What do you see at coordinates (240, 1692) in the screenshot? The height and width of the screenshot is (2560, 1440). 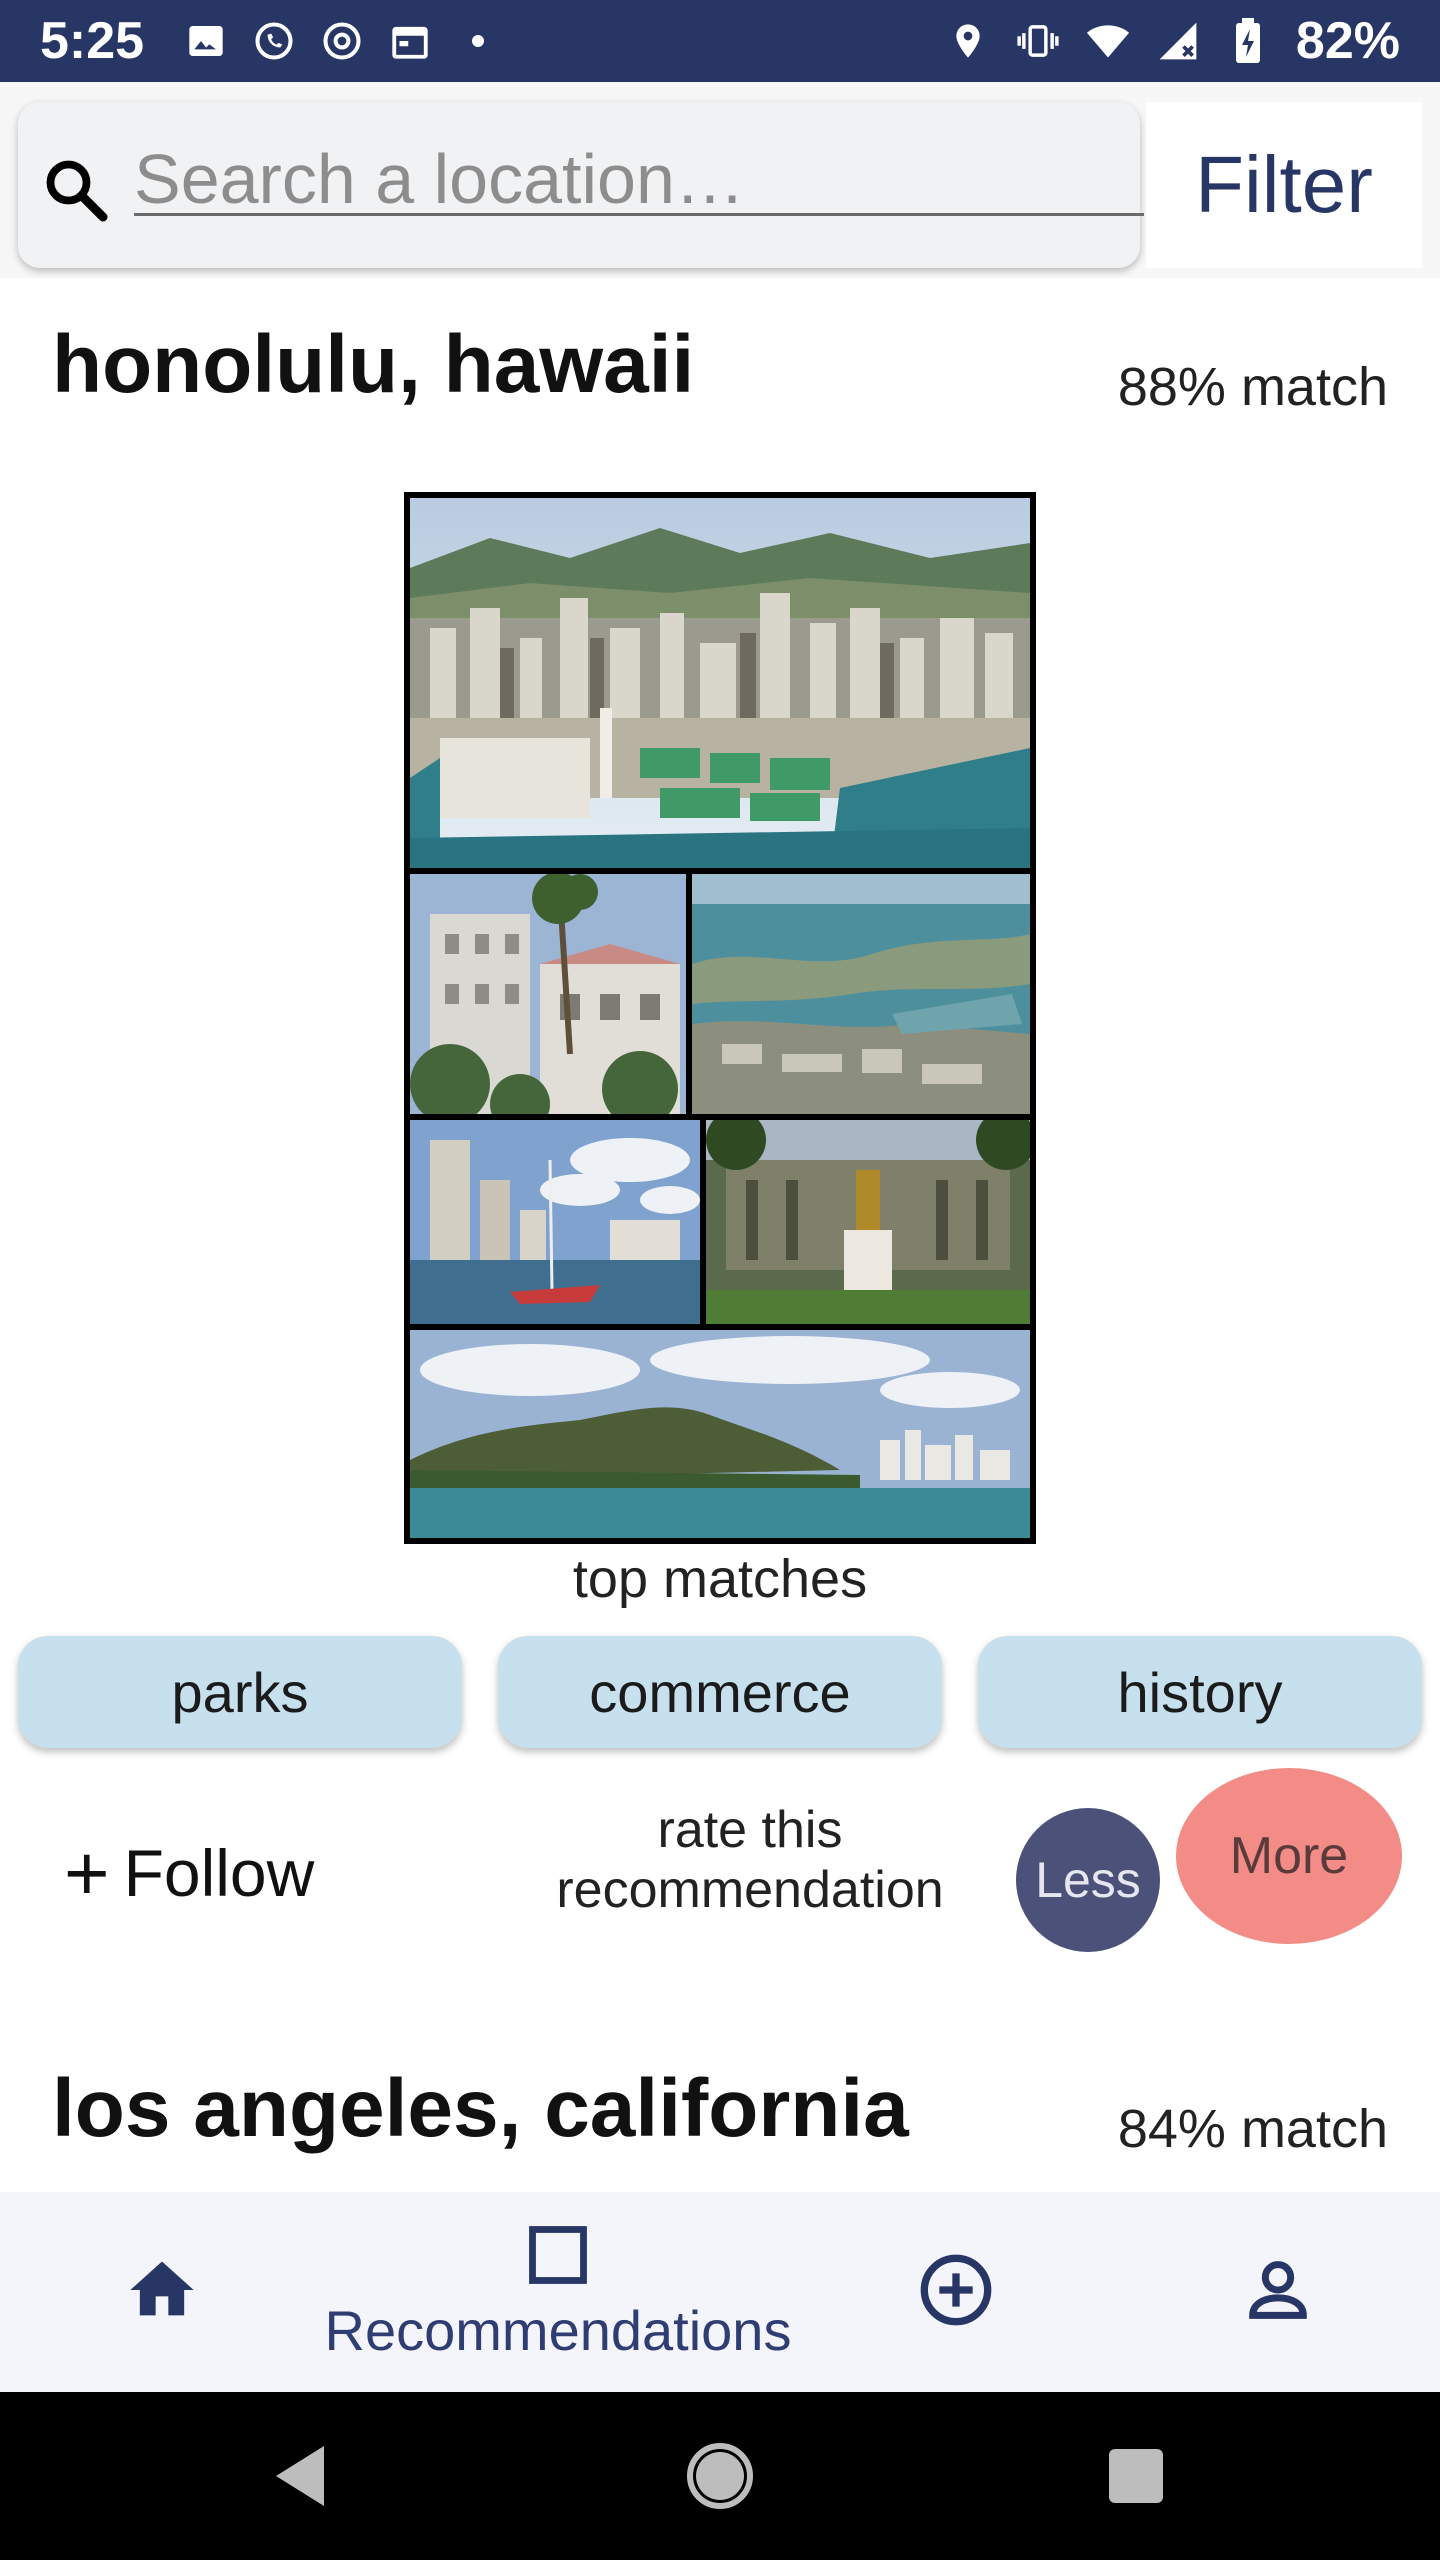 I see `tag-chip-parks: parks` at bounding box center [240, 1692].